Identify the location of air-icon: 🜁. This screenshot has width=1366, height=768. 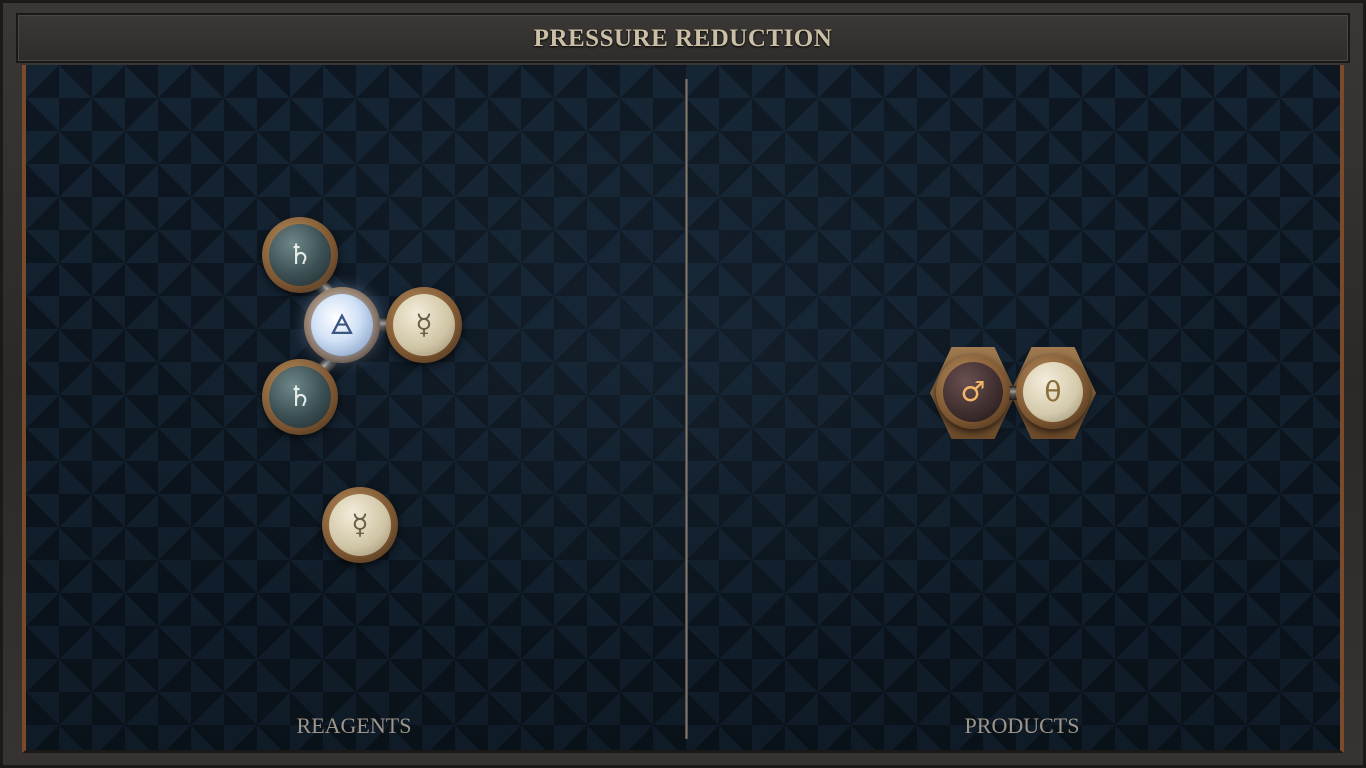
(342, 324).